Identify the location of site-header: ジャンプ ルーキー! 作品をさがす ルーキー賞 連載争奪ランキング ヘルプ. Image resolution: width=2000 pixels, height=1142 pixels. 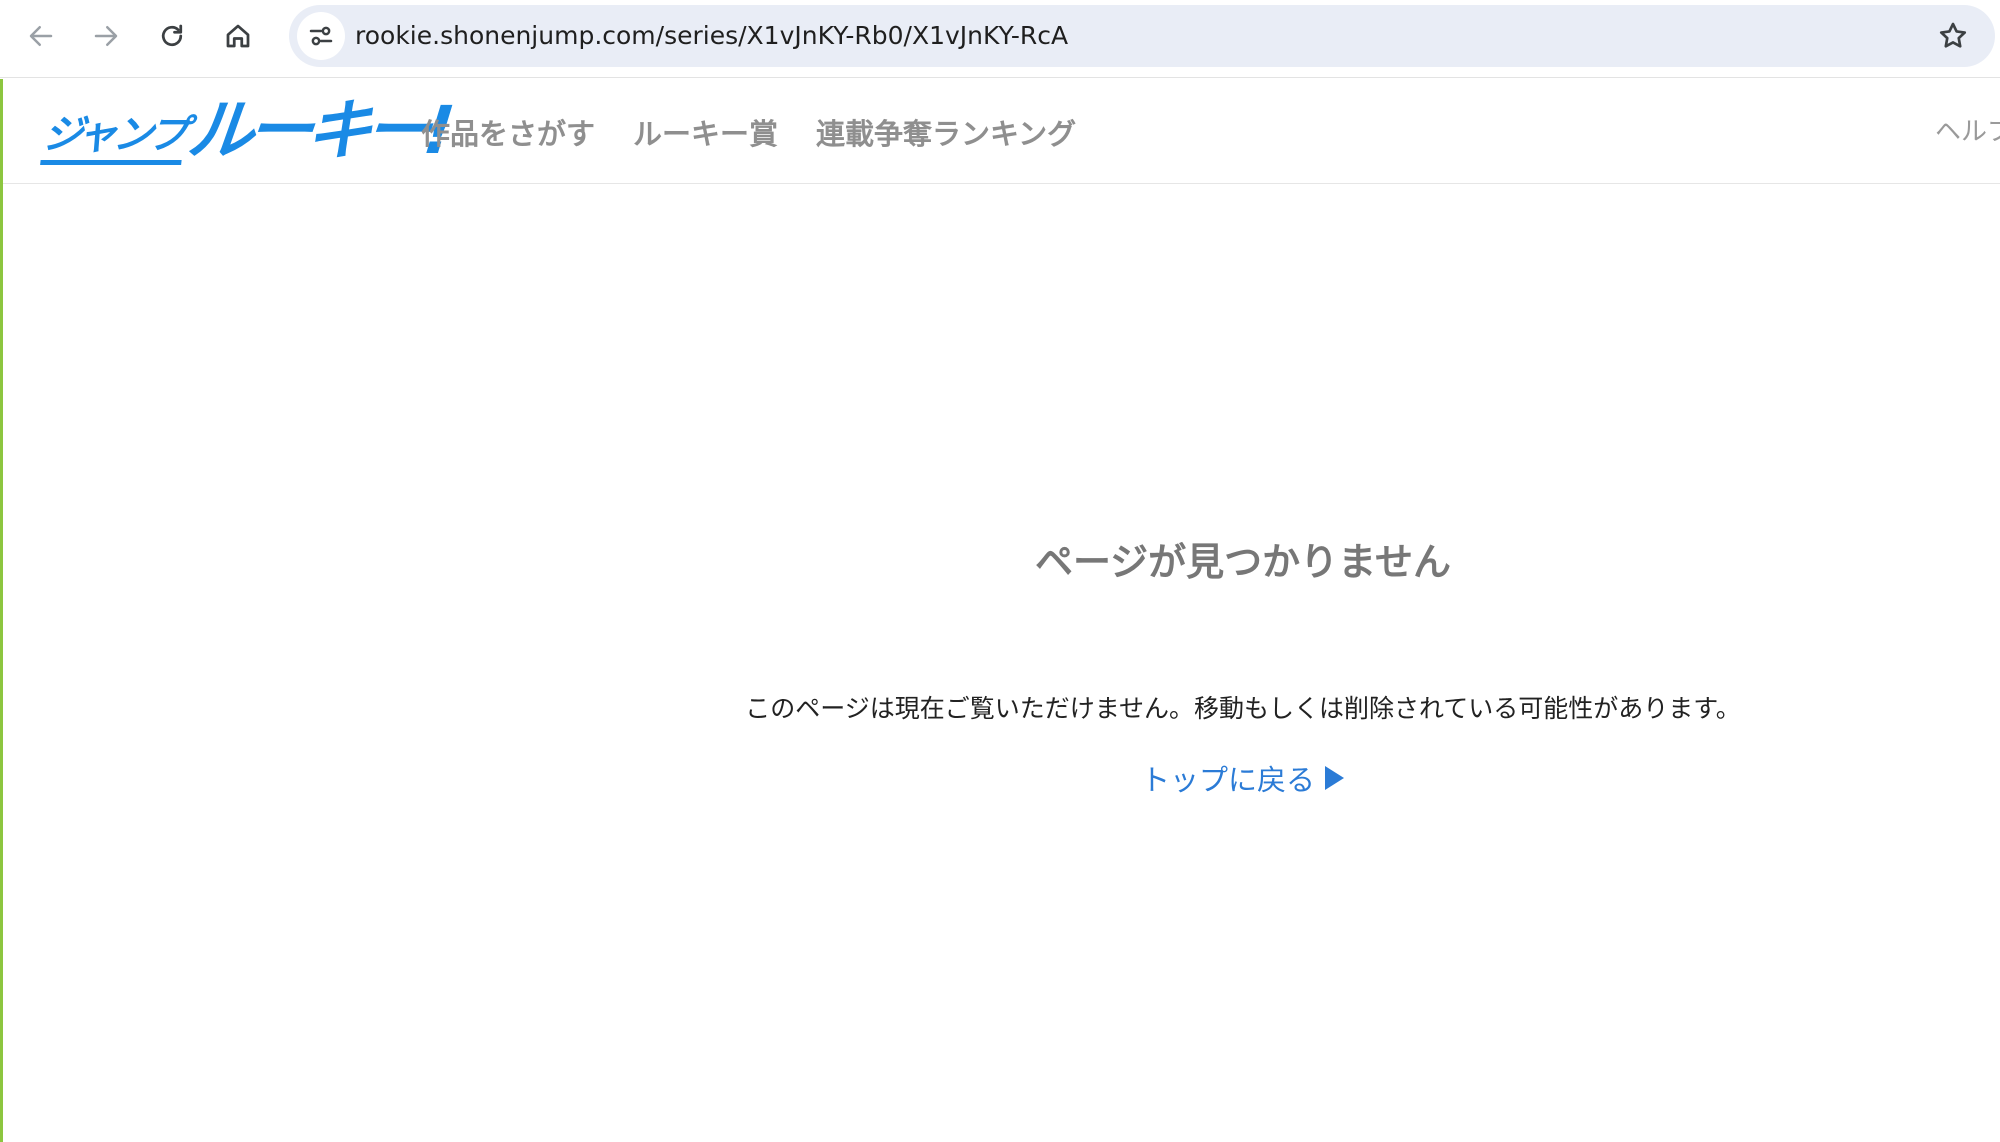
(1001, 131).